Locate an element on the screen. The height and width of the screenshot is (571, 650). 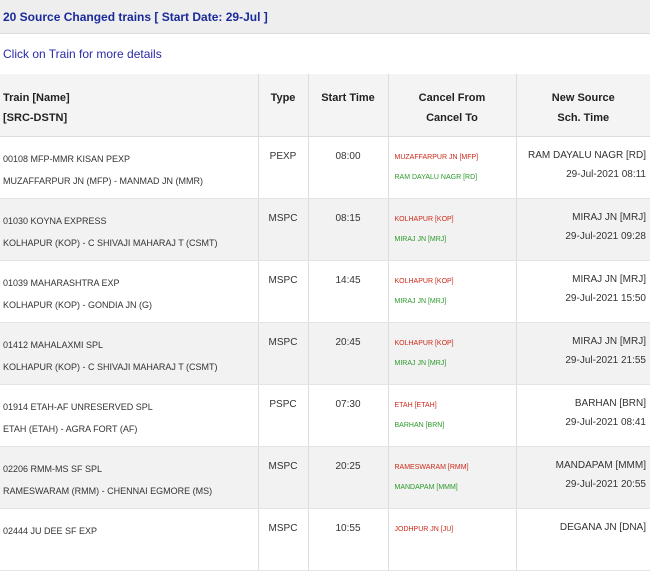
cancel-from: JODHPUR JN [JU] is located at coordinates (424, 529).